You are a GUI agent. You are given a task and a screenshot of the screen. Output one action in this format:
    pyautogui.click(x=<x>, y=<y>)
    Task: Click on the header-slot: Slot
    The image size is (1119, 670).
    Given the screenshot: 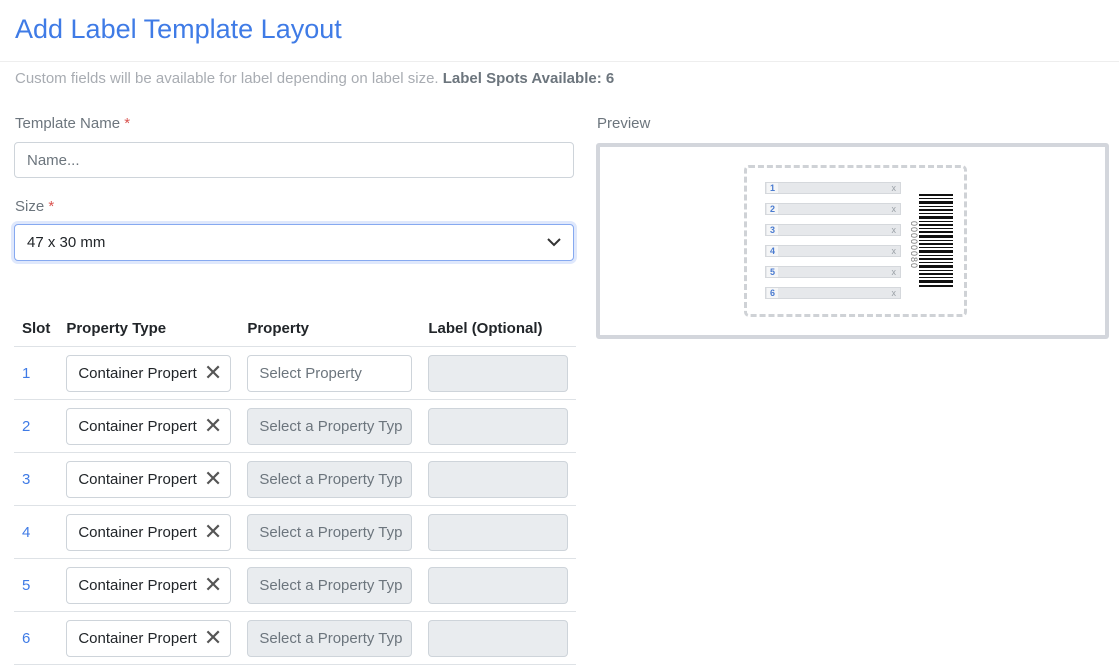 What is the action you would take?
    pyautogui.click(x=36, y=328)
    